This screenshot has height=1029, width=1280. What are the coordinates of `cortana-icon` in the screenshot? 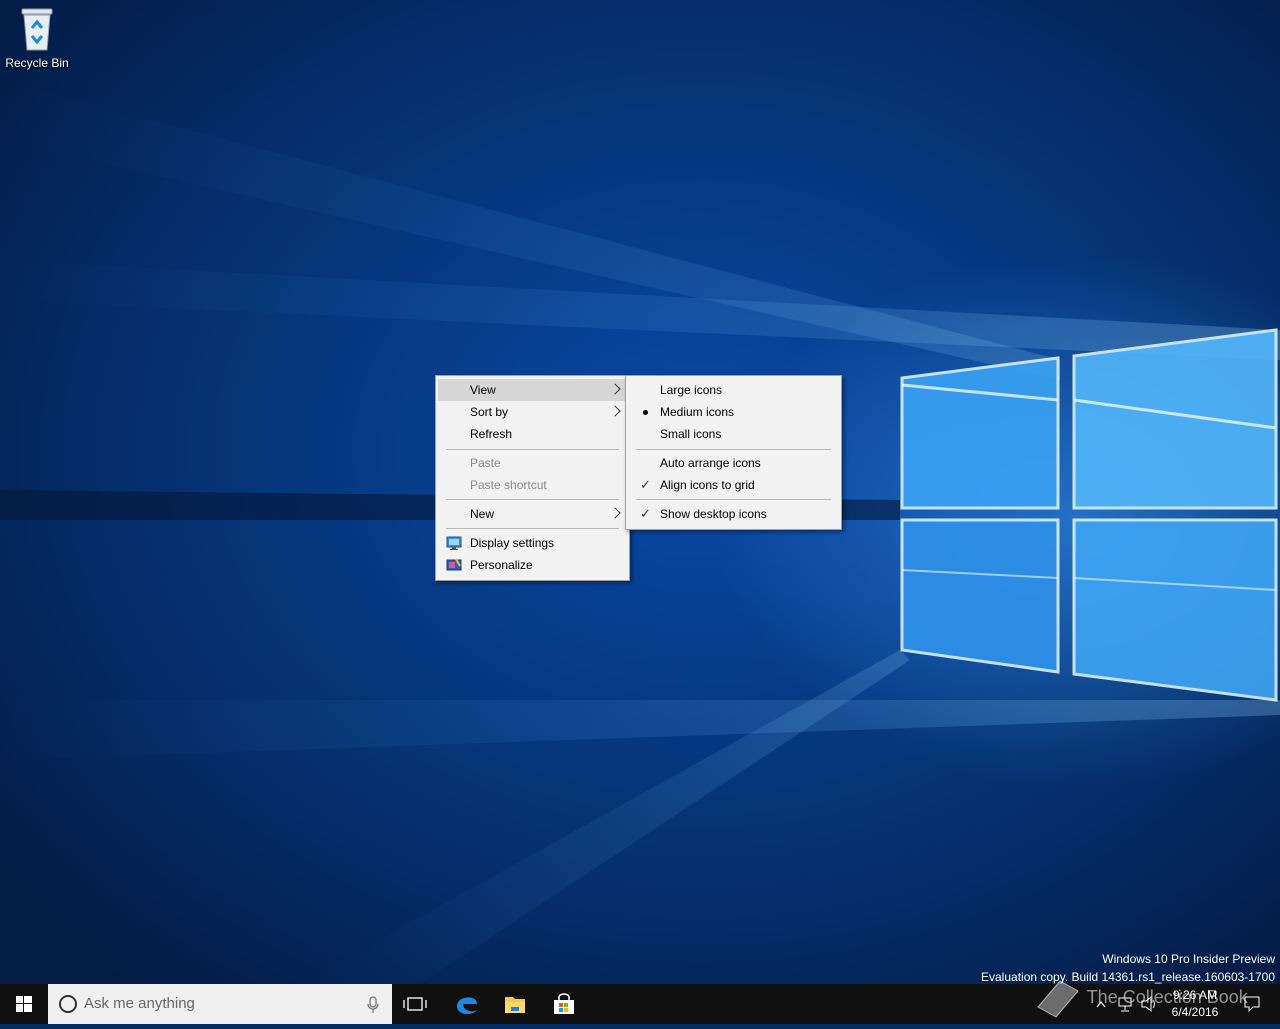 It's located at (68, 1004).